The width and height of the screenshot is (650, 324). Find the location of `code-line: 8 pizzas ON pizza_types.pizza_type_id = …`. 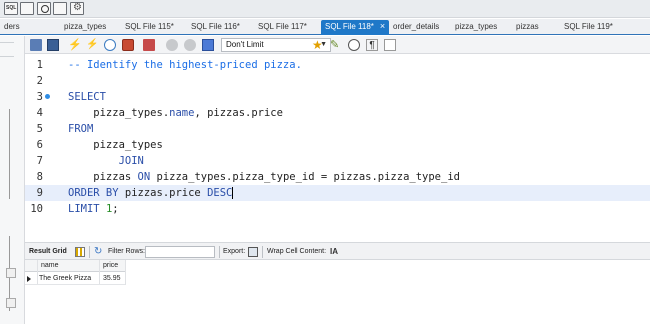

code-line: 8 pizzas ON pizza_types.pizza_type_id = … is located at coordinates (337, 177).